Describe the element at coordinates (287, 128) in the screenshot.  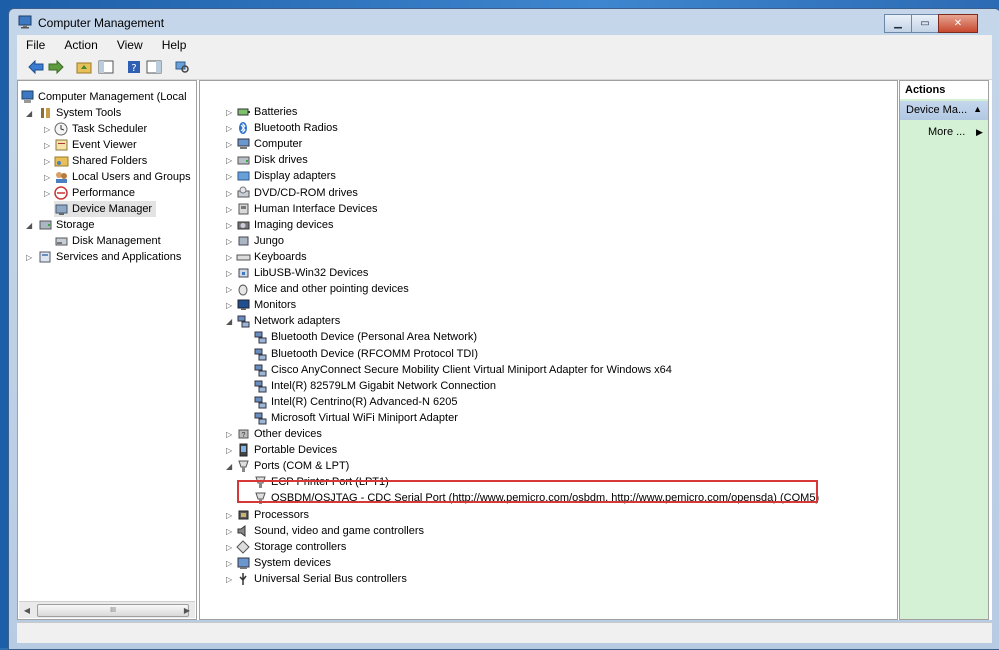
I see `device-node-bluetooth-radios: Bluetooth Radios` at that location.